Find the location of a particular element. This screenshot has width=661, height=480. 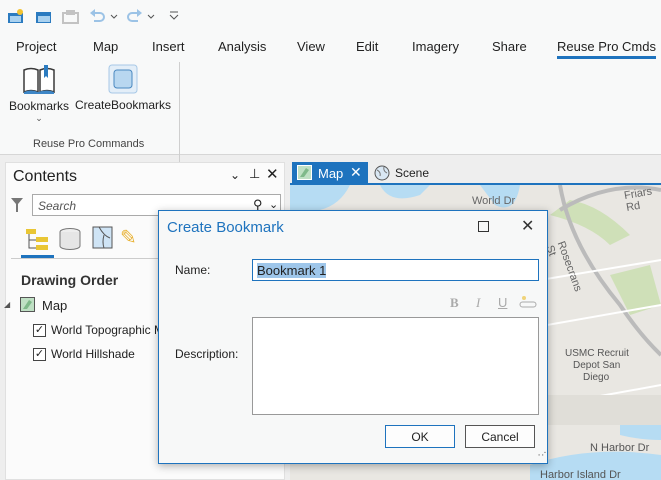

cancel-button: Cancel is located at coordinates (500, 436).